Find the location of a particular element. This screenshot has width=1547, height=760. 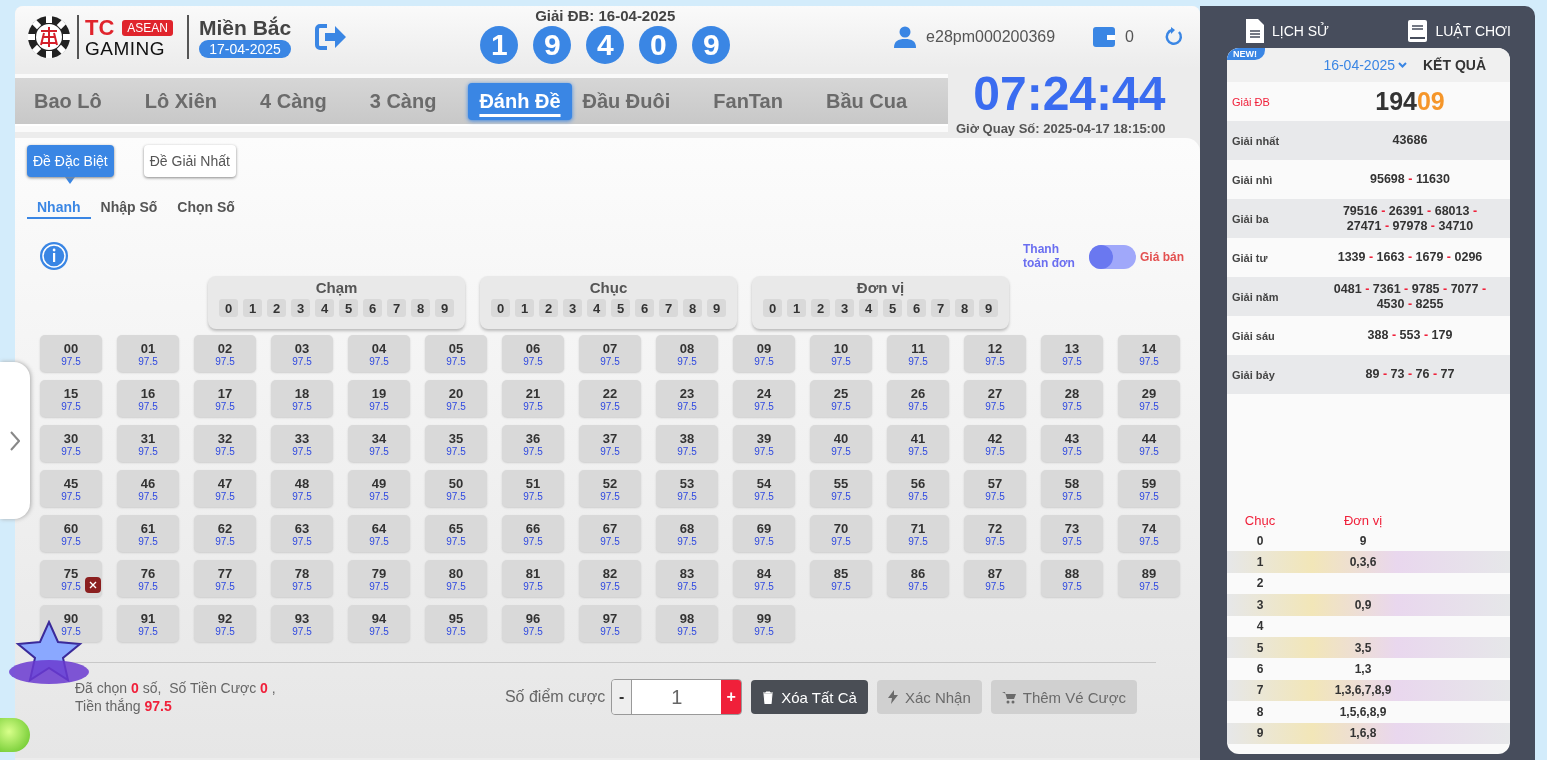

number-cell: 15 97.5 is located at coordinates (71, 398).